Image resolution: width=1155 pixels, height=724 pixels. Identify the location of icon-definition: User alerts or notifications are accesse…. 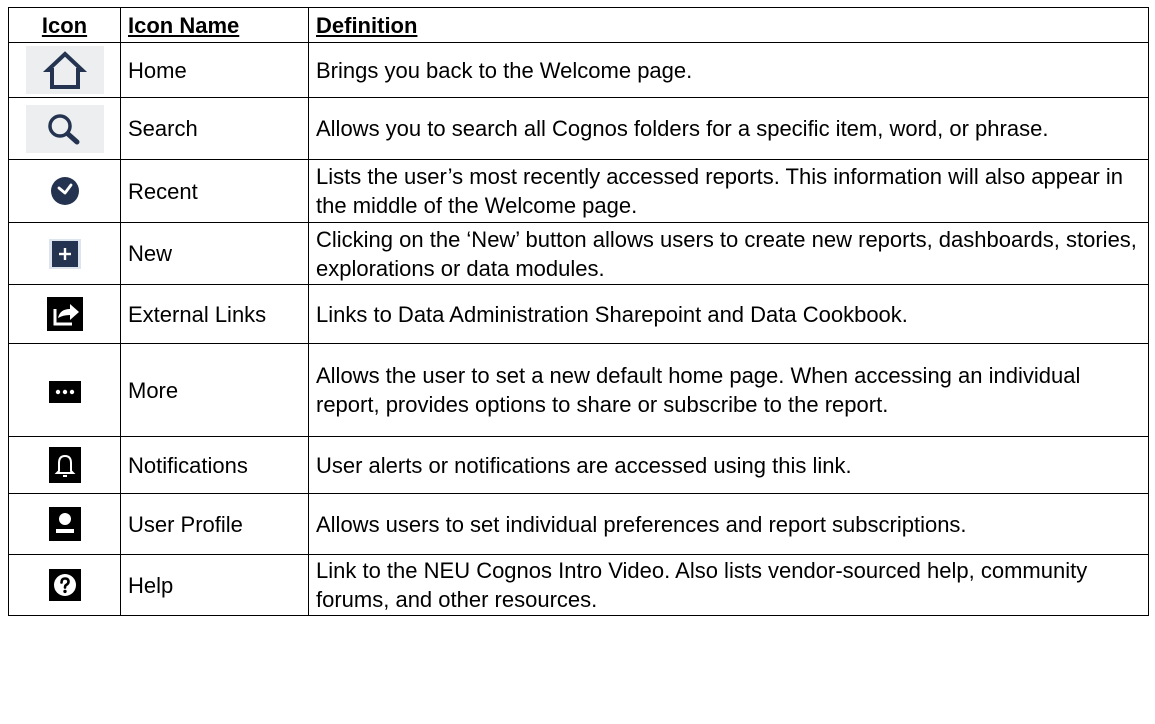
(728, 465).